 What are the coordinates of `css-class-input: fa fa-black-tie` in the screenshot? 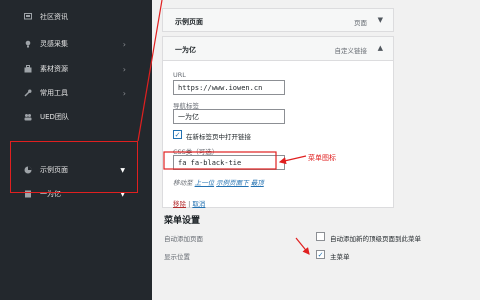 It's located at (229, 162).